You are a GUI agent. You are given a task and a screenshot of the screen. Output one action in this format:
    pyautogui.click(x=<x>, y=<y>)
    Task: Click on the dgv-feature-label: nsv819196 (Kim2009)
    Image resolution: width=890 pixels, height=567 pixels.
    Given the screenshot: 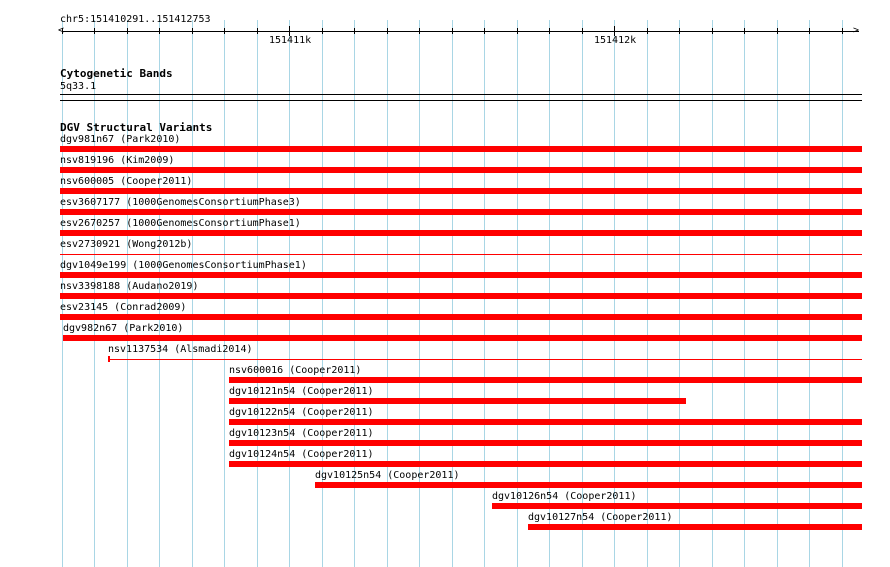 What is the action you would take?
    pyautogui.click(x=117, y=161)
    